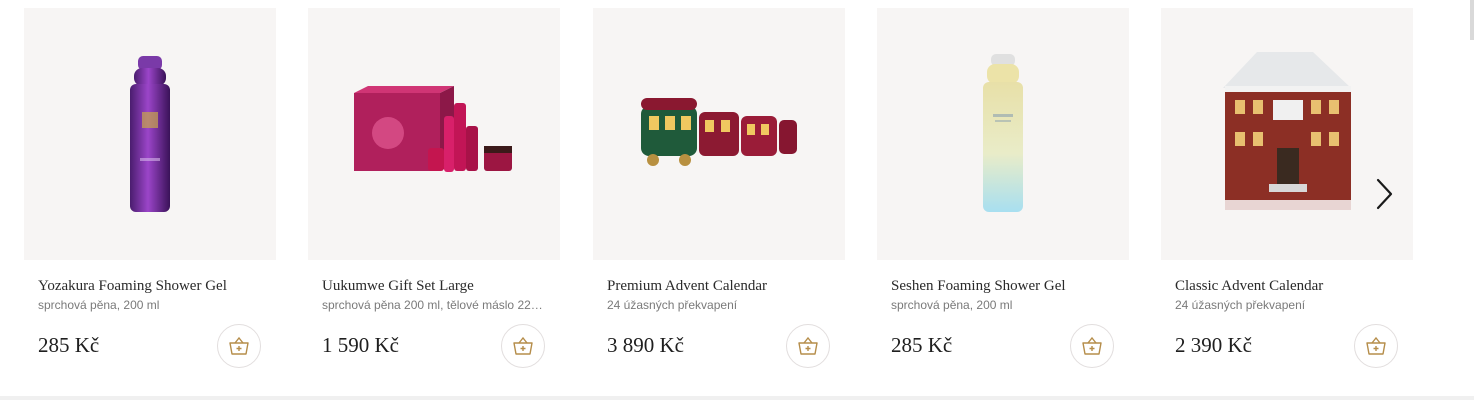  What do you see at coordinates (645, 345) in the screenshot?
I see `product-price: 3 890 Kč` at bounding box center [645, 345].